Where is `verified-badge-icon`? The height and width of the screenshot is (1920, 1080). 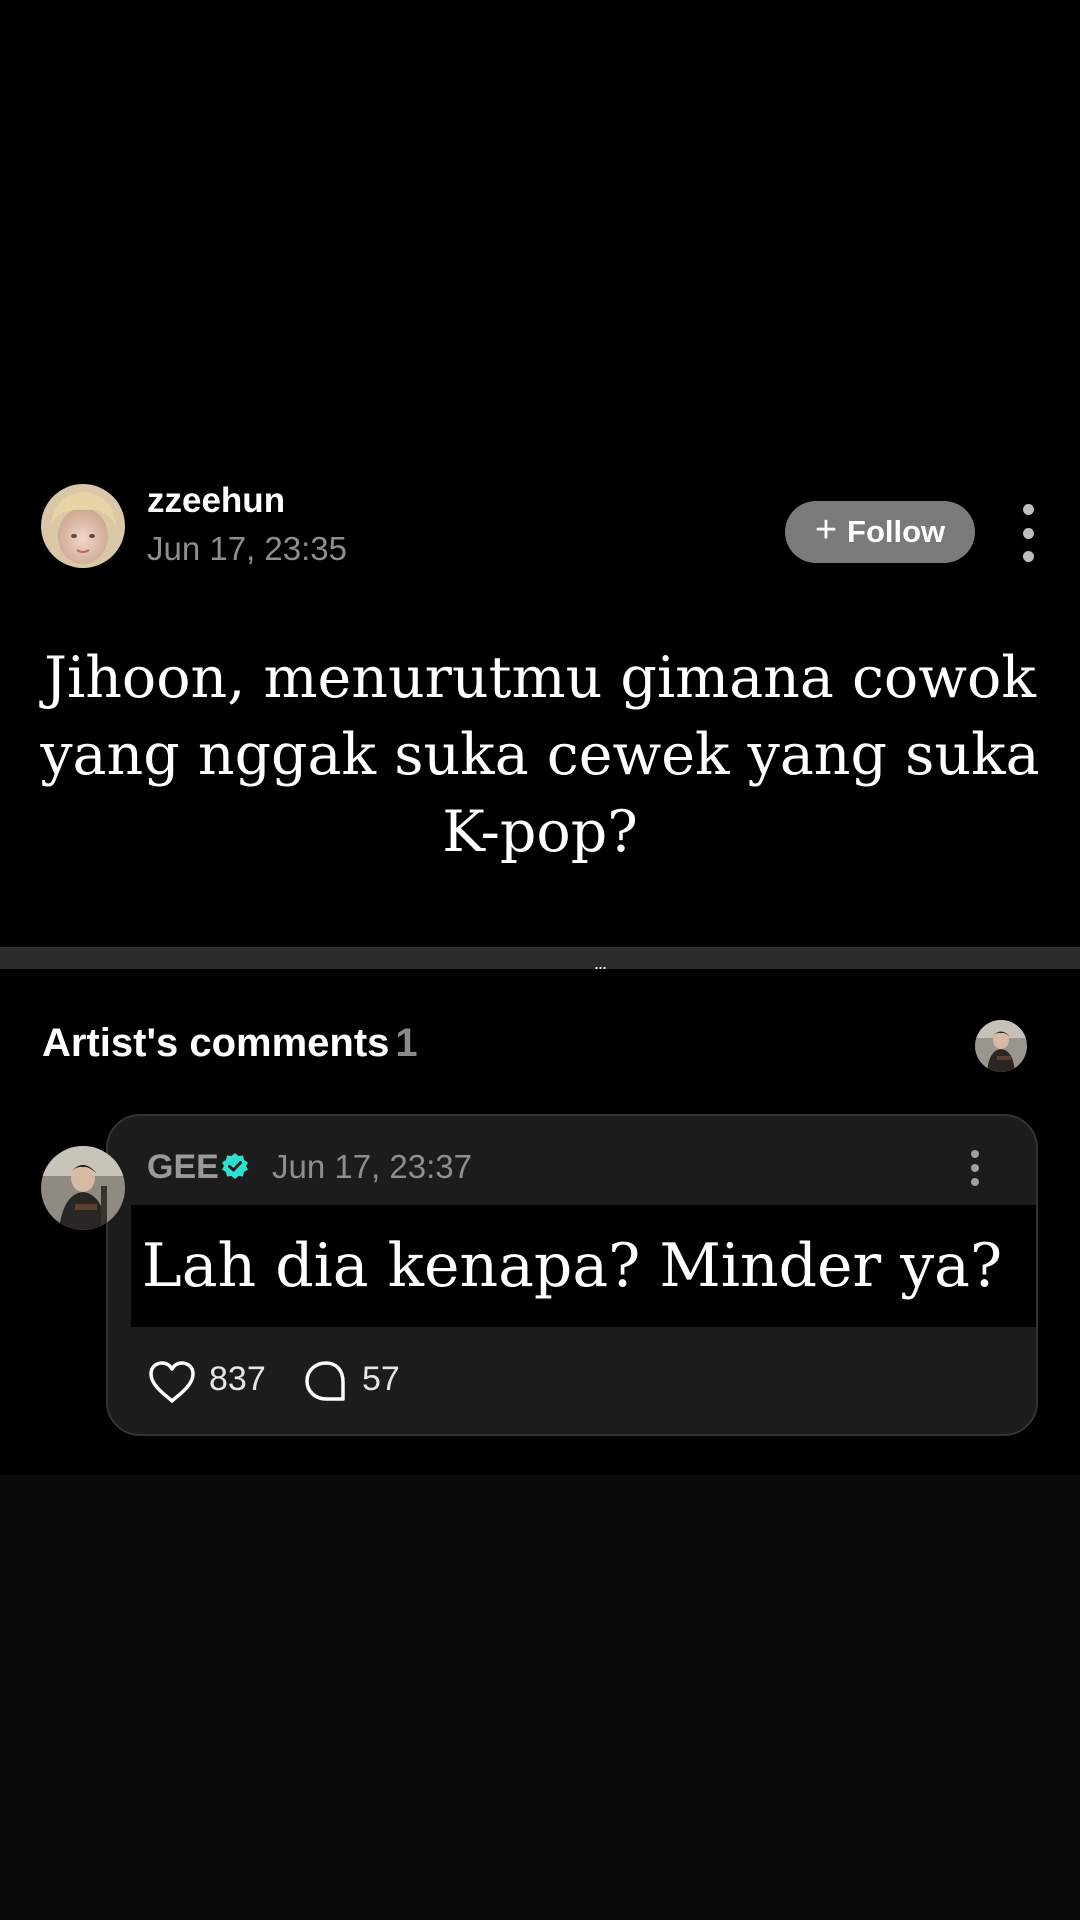 verified-badge-icon is located at coordinates (235, 1166).